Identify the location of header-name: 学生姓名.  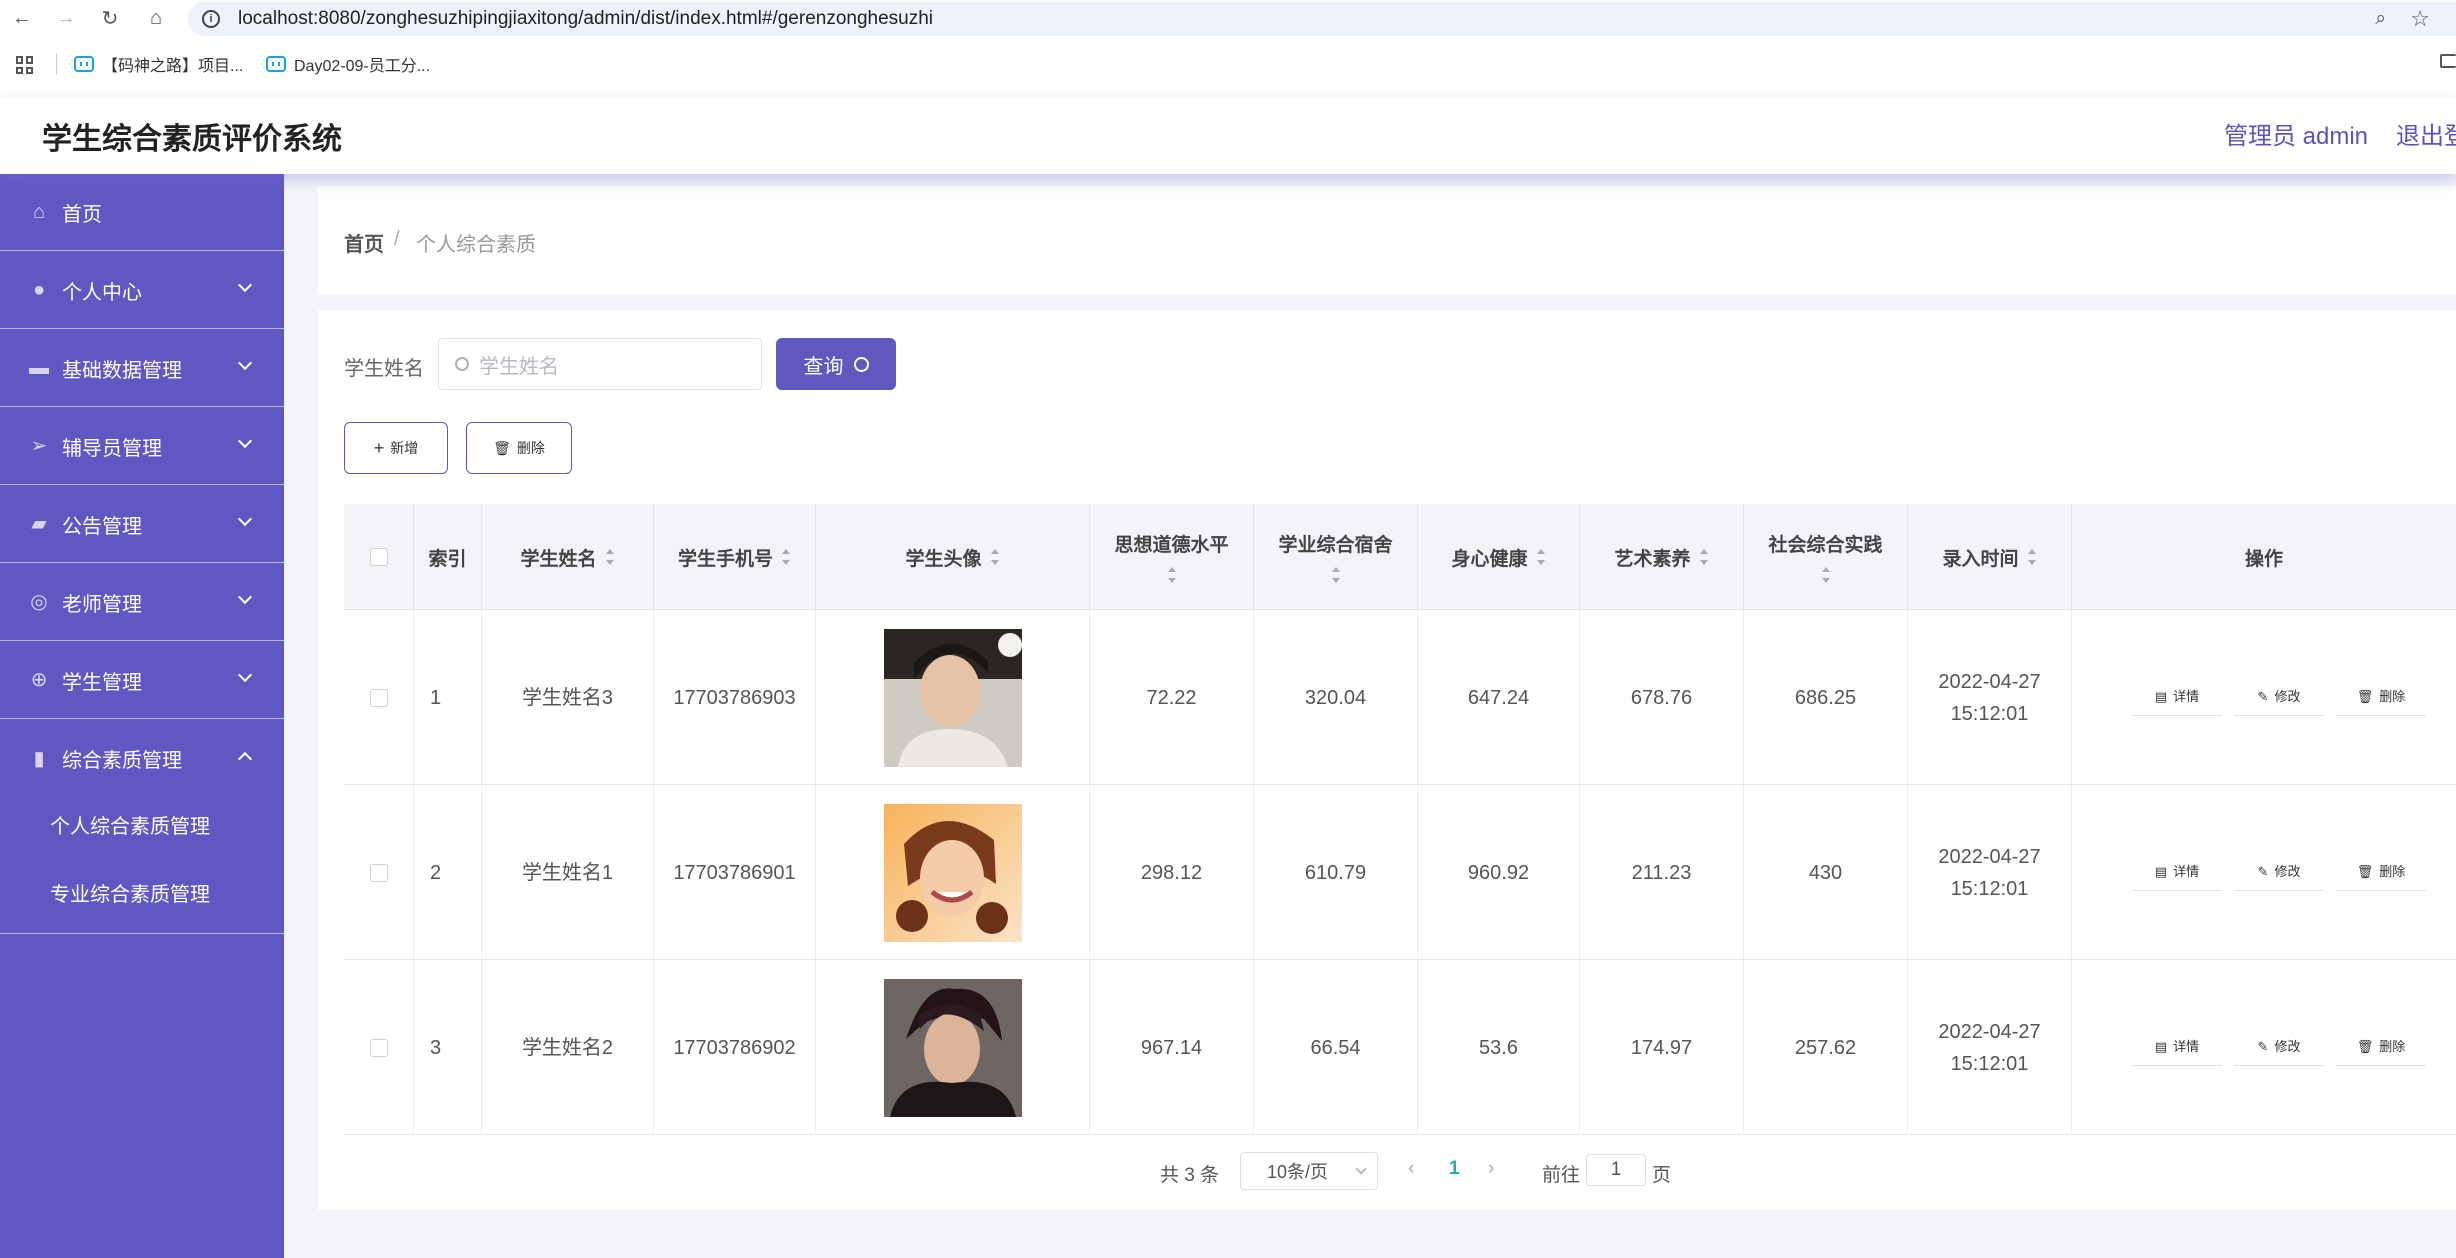
(568, 557).